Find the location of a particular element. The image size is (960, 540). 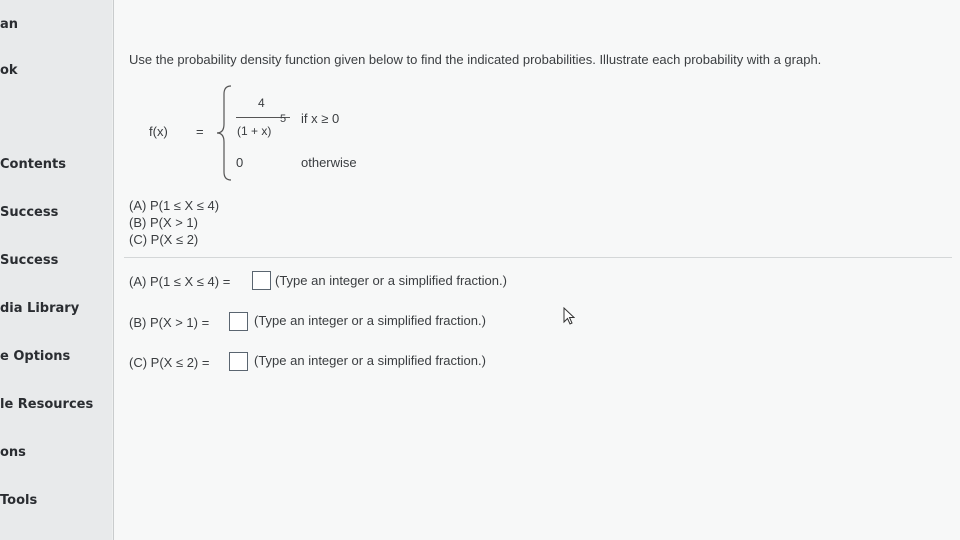

function-condition-1: if x ≥ 0 is located at coordinates (320, 118).